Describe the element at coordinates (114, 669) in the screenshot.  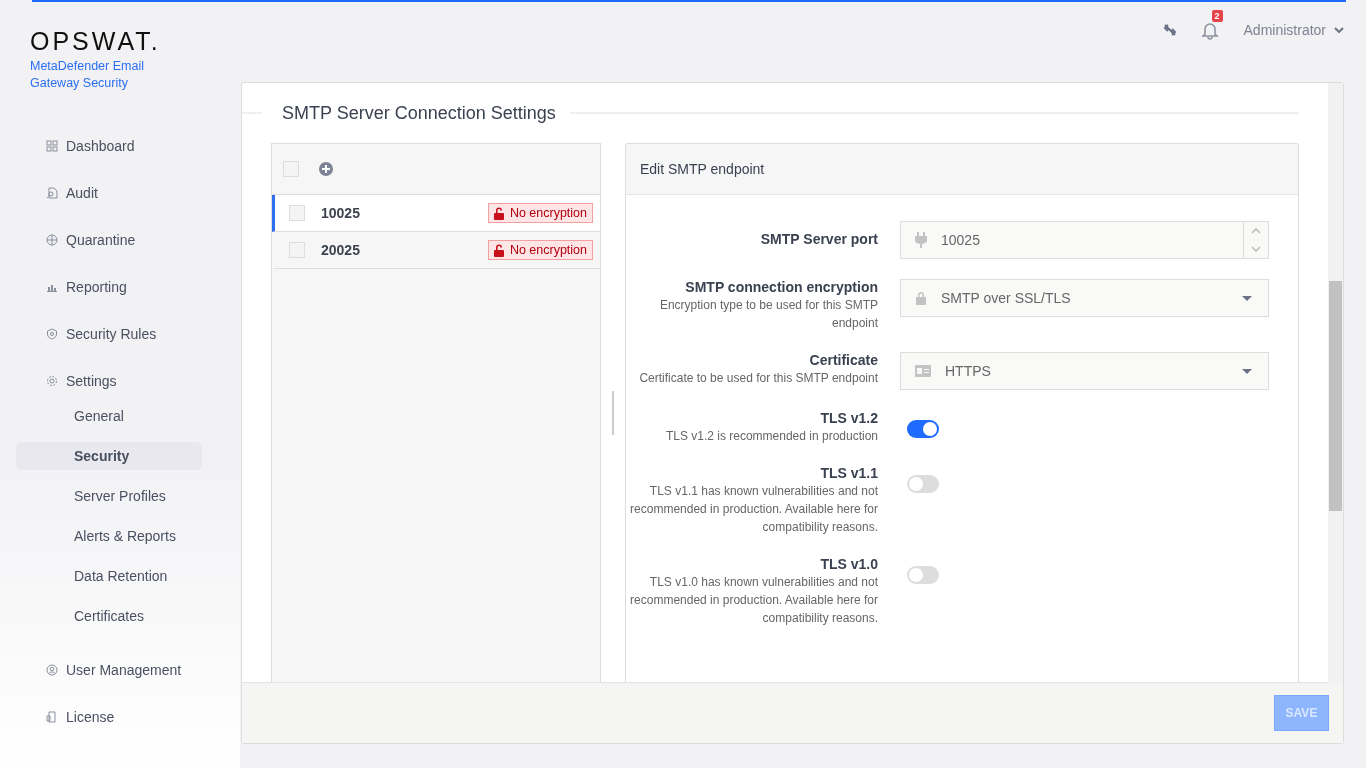
I see `nav-item: User Management` at that location.